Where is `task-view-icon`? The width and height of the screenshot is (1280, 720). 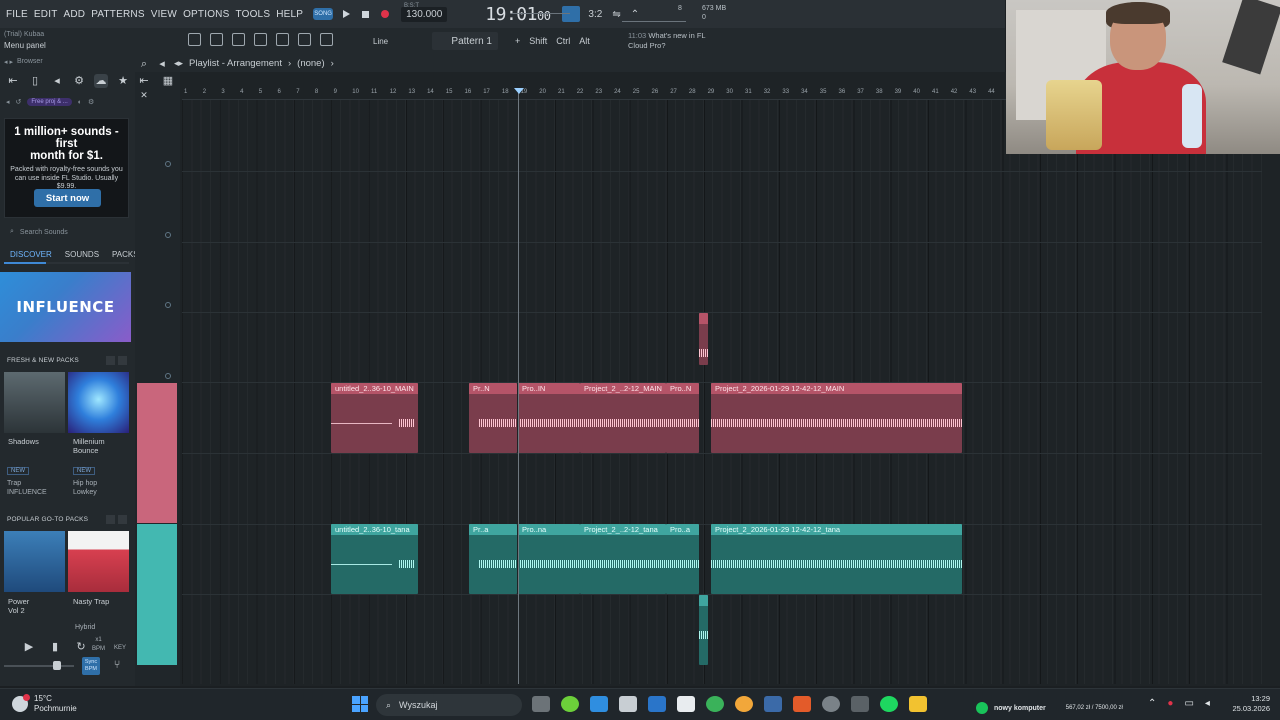
task-view-icon is located at coordinates (541, 704).